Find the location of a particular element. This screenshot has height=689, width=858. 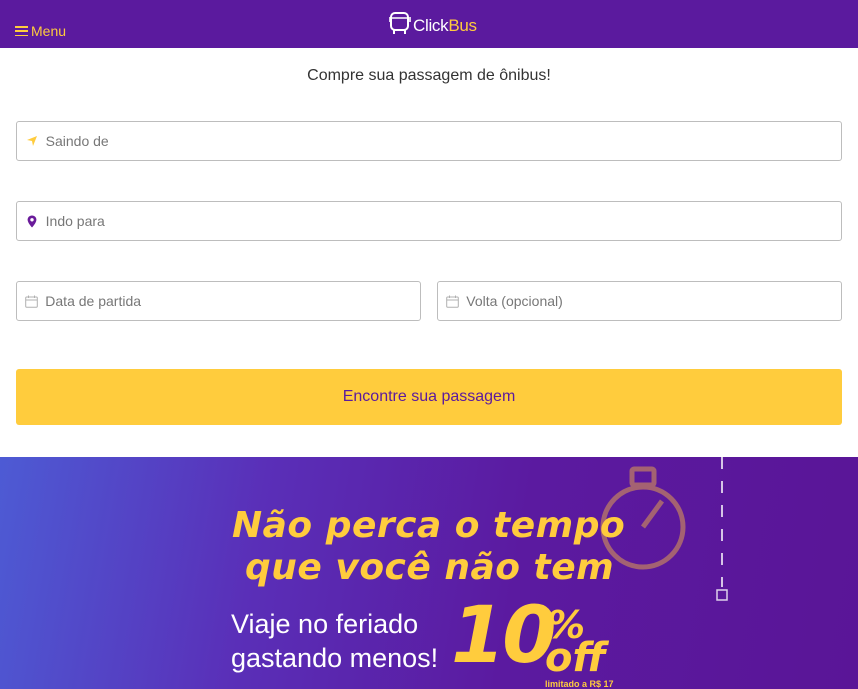

destination-field is located at coordinates (429, 221).